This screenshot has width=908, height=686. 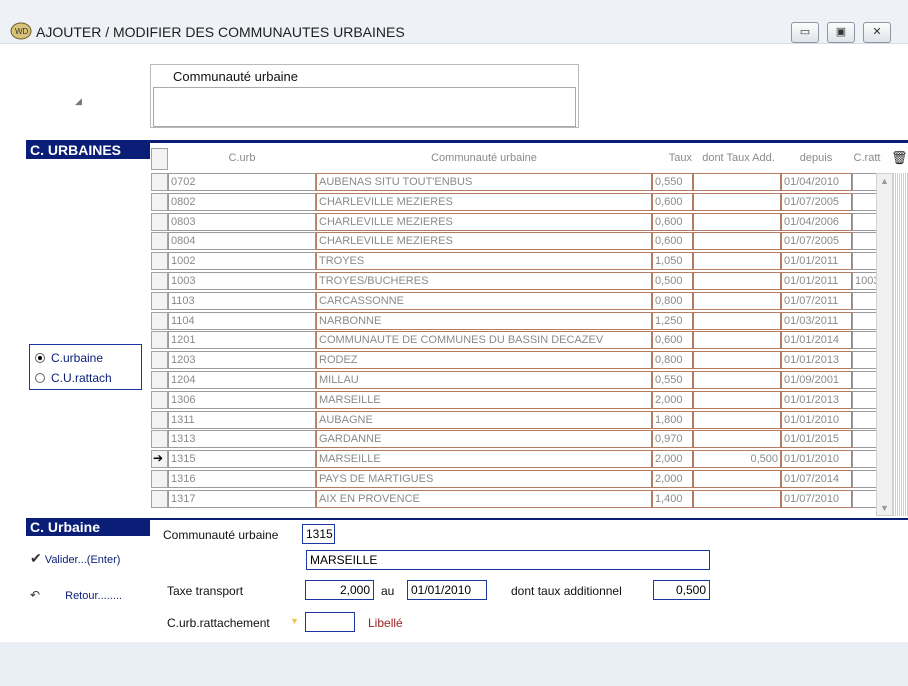 I want to click on validate-button: ✔ Valider...(Enter), so click(x=75, y=558).